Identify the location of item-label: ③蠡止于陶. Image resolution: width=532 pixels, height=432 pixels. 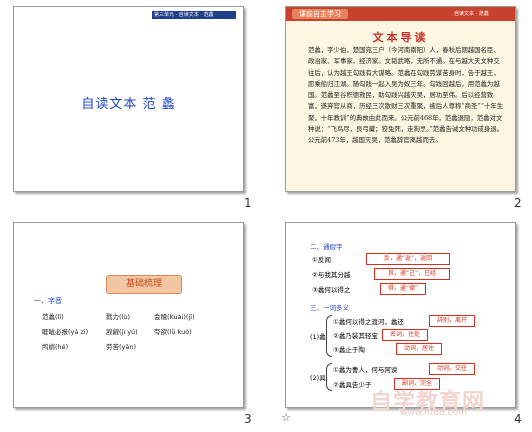
(349, 350).